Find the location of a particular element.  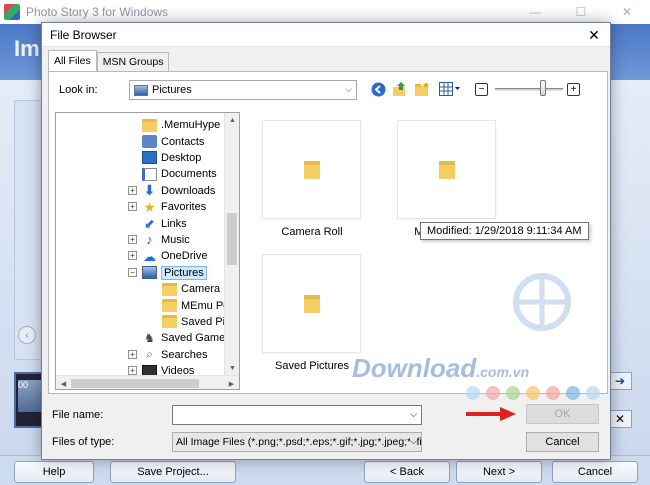

left-panel is located at coordinates (29, 230).